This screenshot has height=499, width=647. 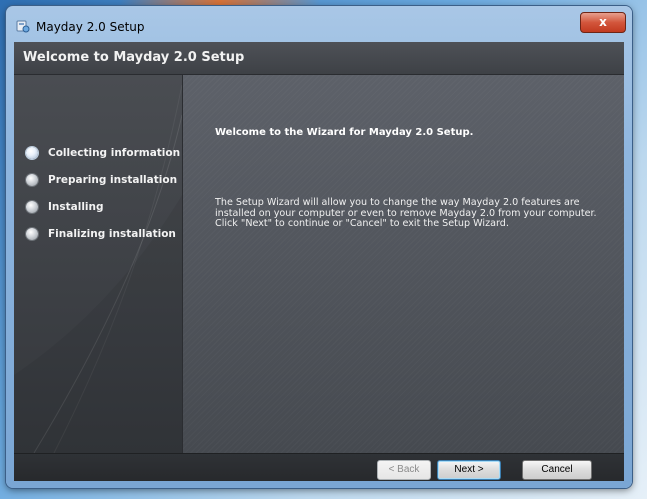 I want to click on window-title: Mayday 2.0 Setup, so click(x=90, y=27).